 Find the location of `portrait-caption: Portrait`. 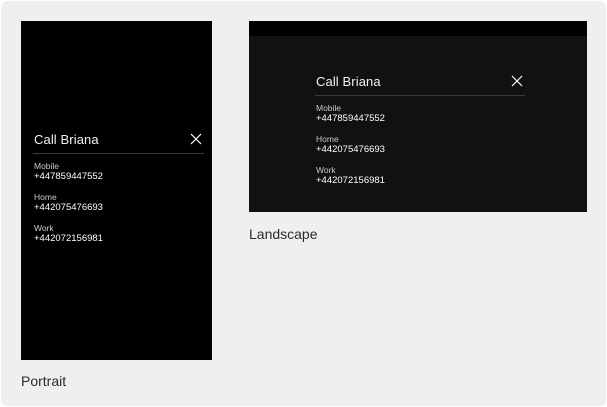

portrait-caption: Portrait is located at coordinates (44, 381).